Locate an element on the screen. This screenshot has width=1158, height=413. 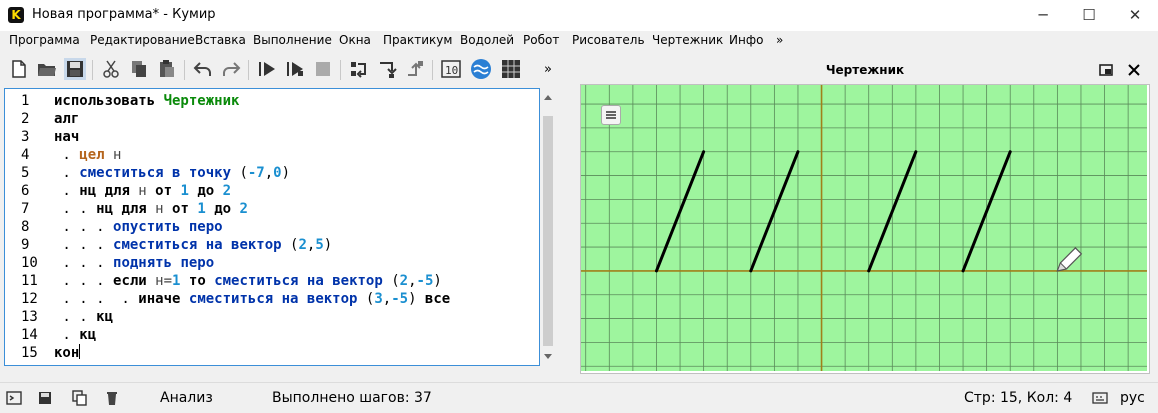
redo-icon is located at coordinates (231, 69).